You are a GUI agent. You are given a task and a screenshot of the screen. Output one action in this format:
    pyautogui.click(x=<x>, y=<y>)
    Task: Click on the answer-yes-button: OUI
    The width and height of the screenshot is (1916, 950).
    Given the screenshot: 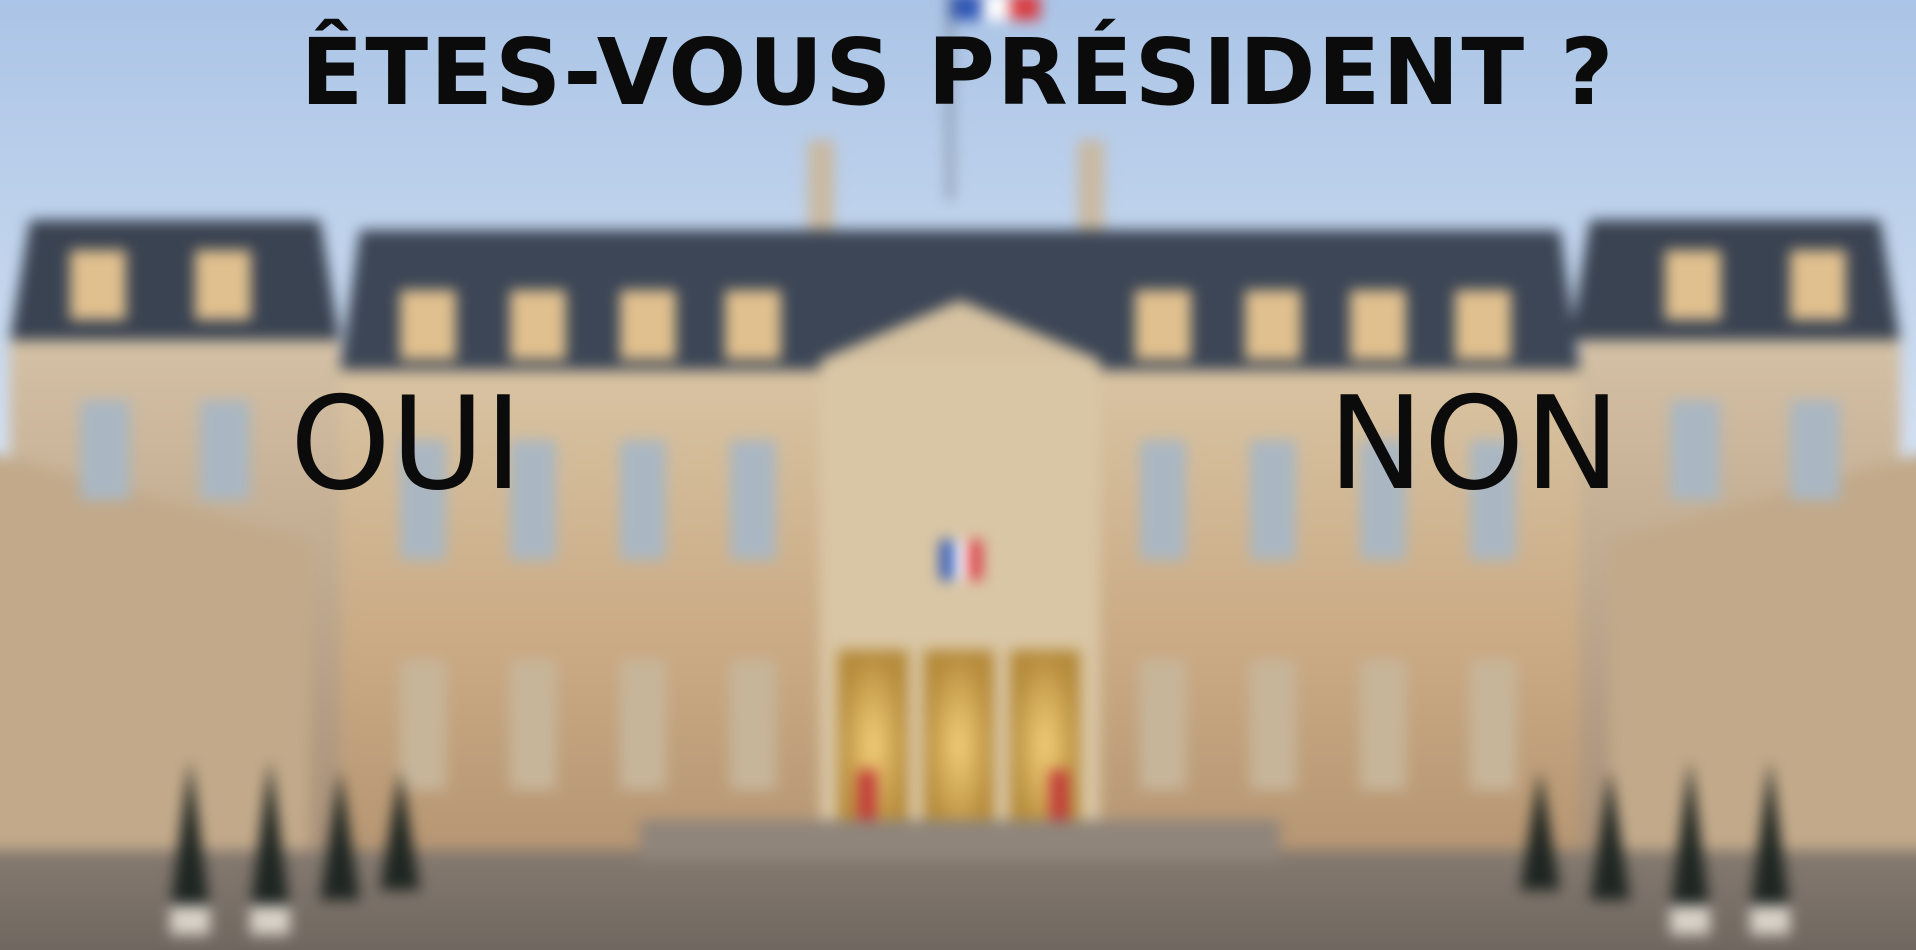 What is the action you would take?
    pyautogui.click(x=410, y=445)
    